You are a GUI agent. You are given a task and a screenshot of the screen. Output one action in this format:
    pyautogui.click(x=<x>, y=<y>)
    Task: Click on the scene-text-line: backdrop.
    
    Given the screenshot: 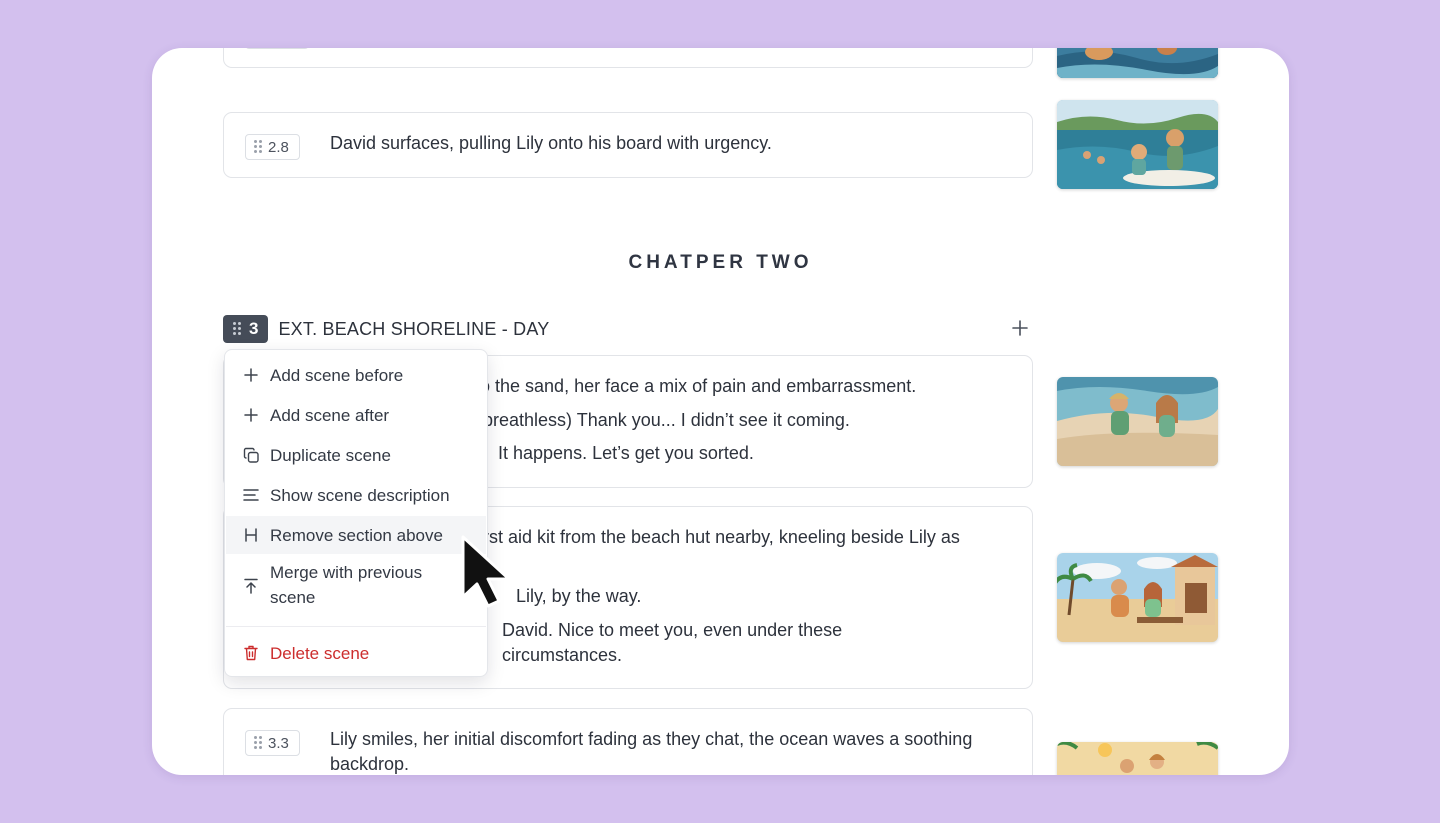 What is the action you would take?
    pyautogui.click(x=369, y=763)
    